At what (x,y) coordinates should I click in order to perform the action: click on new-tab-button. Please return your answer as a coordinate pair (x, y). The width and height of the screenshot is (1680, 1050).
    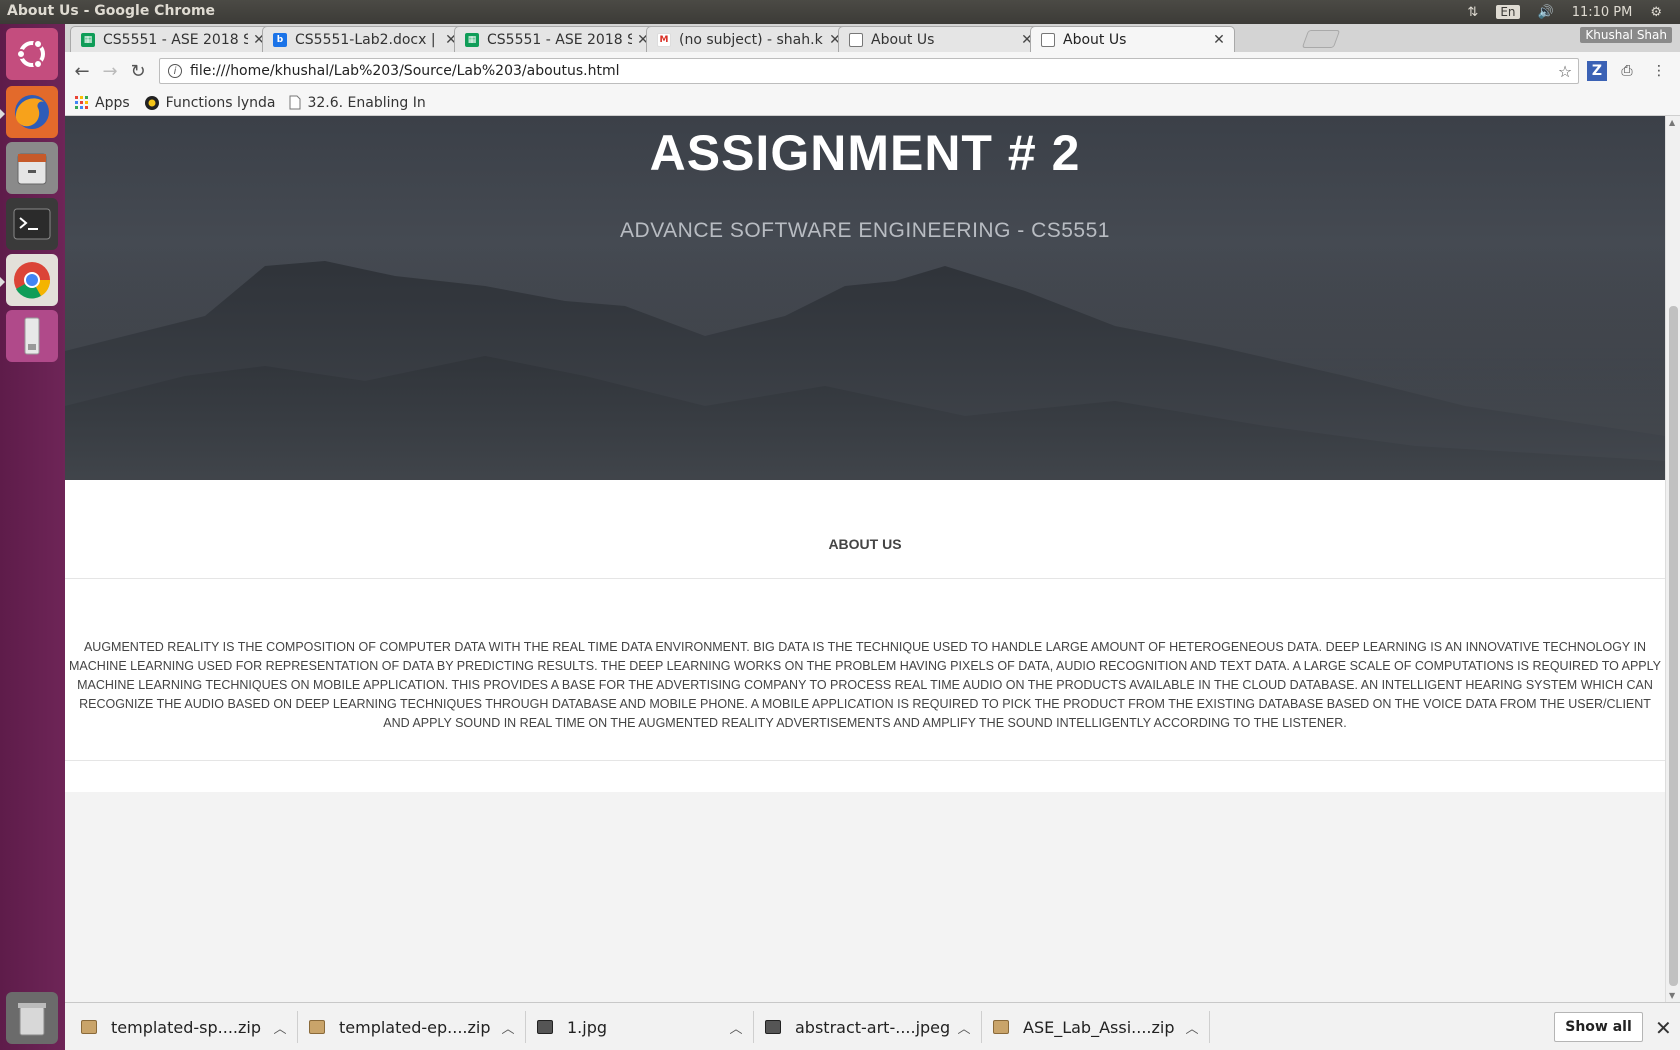
    Looking at the image, I should click on (1321, 39).